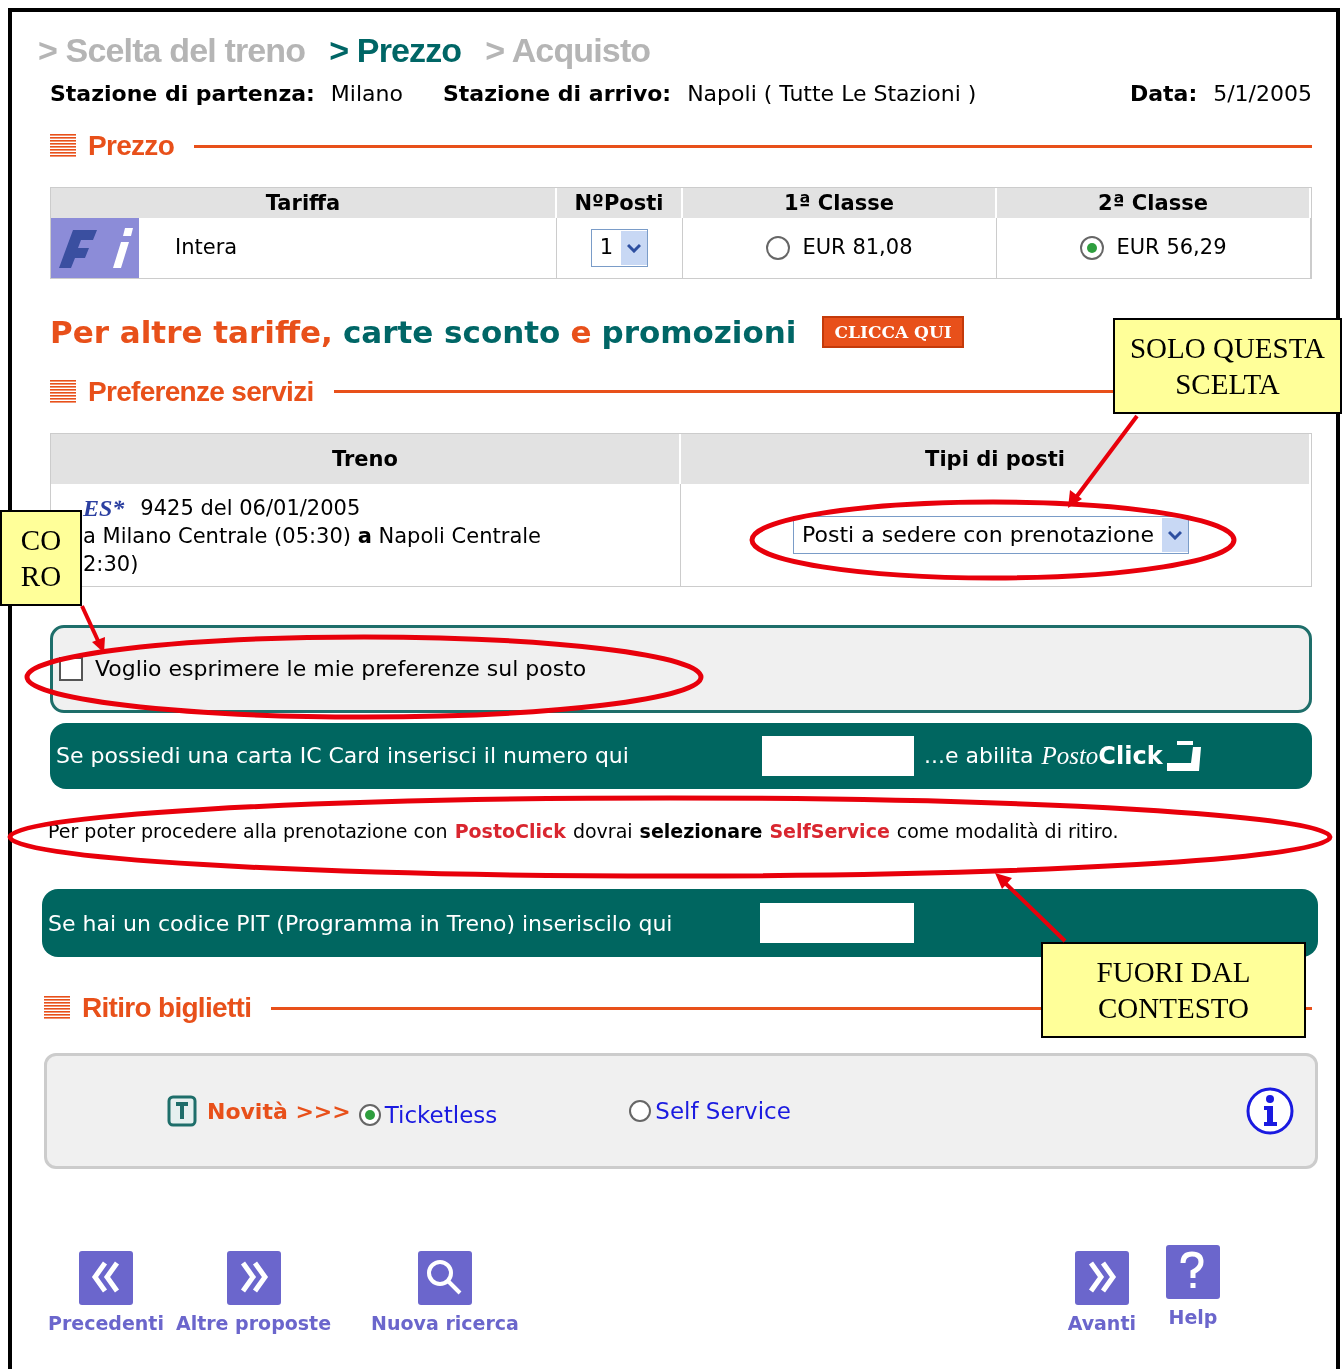 The image size is (1342, 1369). I want to click on trip-label: Data:, so click(1163, 94).